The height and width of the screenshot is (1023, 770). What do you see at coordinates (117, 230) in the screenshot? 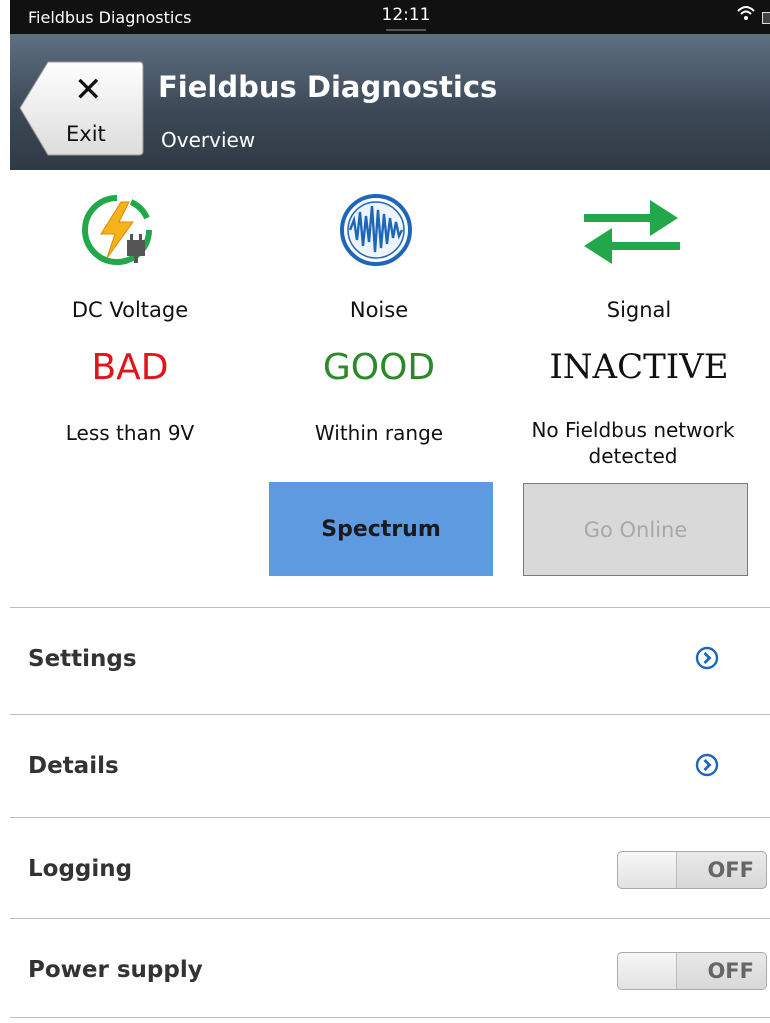
I see `power-plug-bolt-icon` at bounding box center [117, 230].